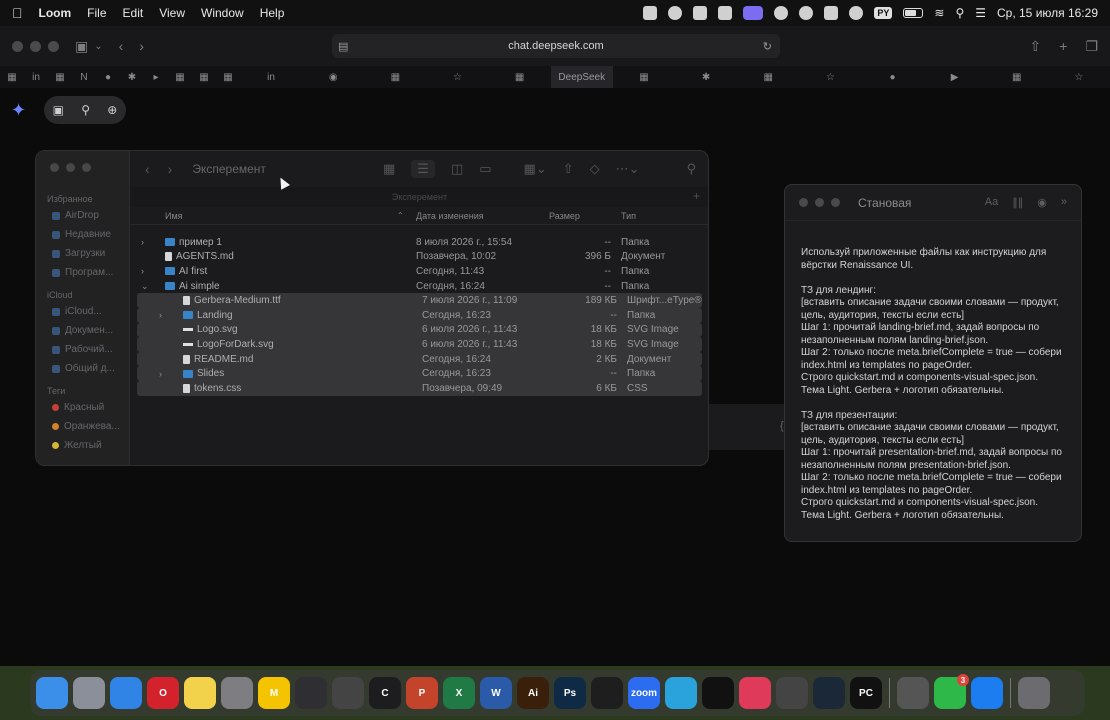  Describe the element at coordinates (82, 234) in the screenshot. I see `sidebar-item-recents: Недавние` at that location.